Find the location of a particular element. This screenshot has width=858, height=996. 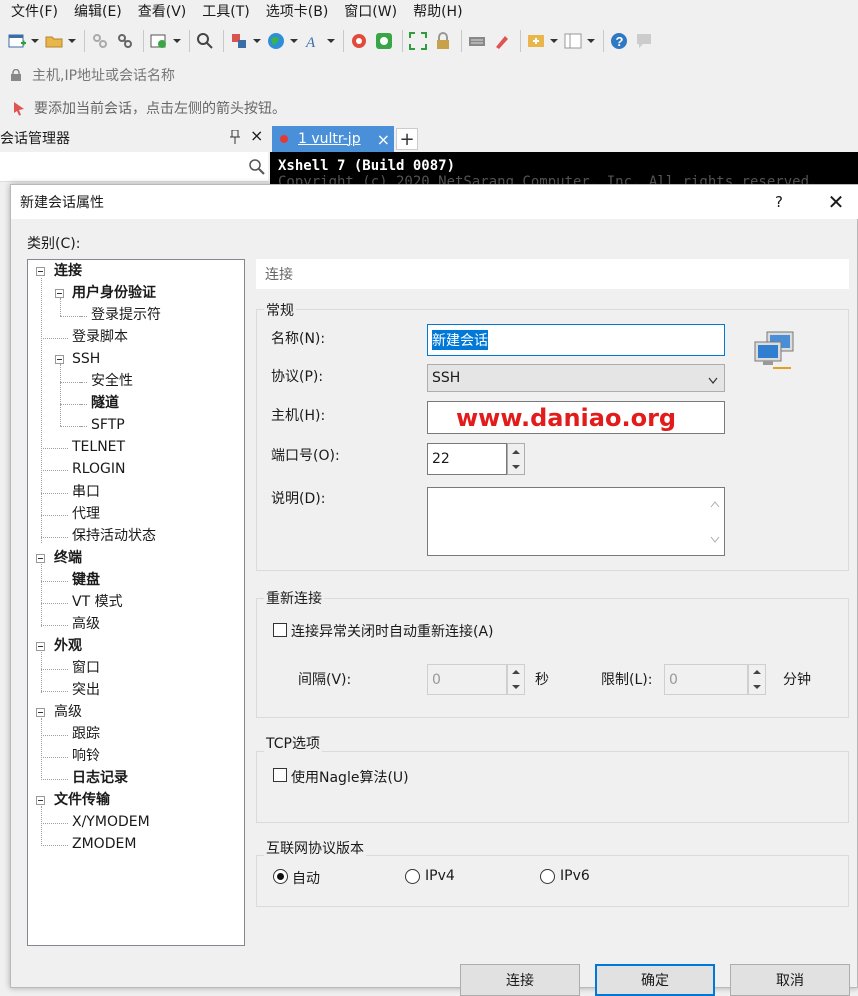

tree-item: 保持活动状态 is located at coordinates (114, 536).